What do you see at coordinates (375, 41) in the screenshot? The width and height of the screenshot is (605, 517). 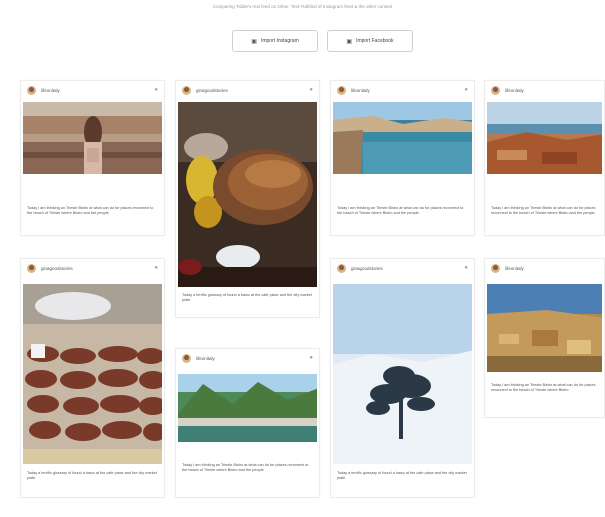 I see `import-facebook-label: Import Facebook` at bounding box center [375, 41].